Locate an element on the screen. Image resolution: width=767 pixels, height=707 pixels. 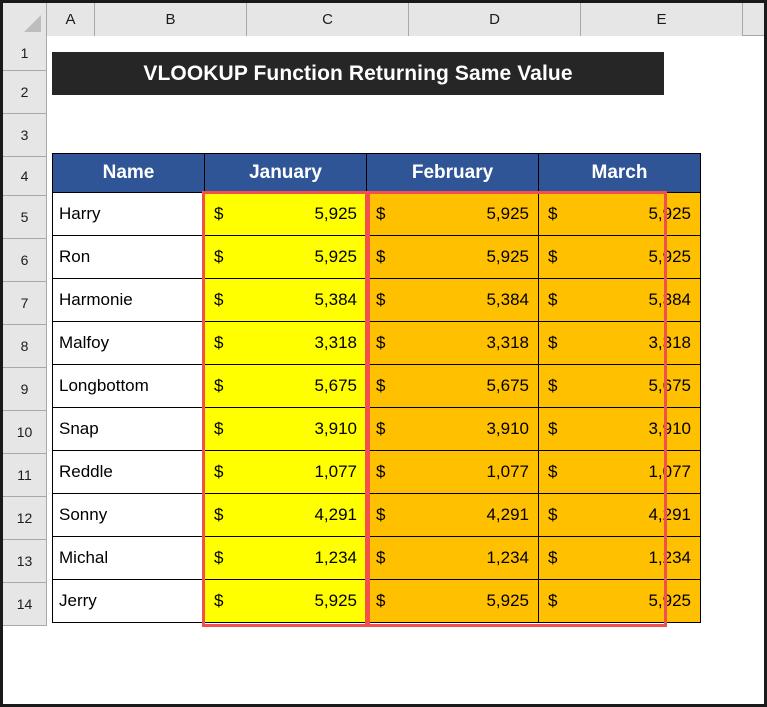
row-header-9: 9 is located at coordinates (25, 389).